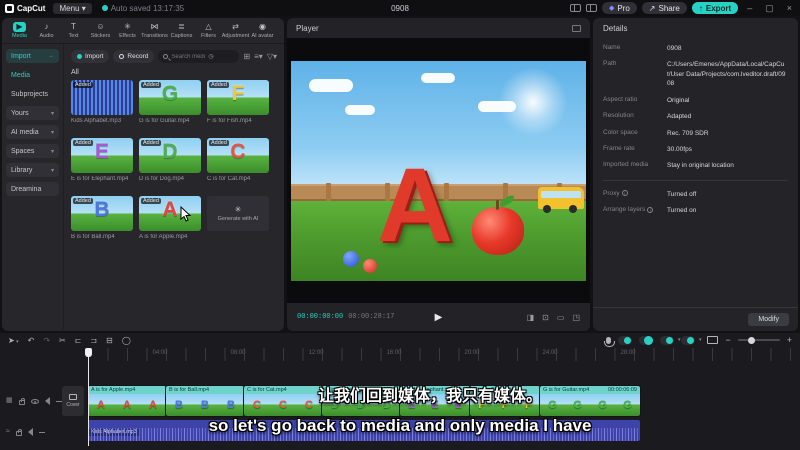 The image size is (800, 450). I want to click on capcut-logo-icon, so click(9, 8).